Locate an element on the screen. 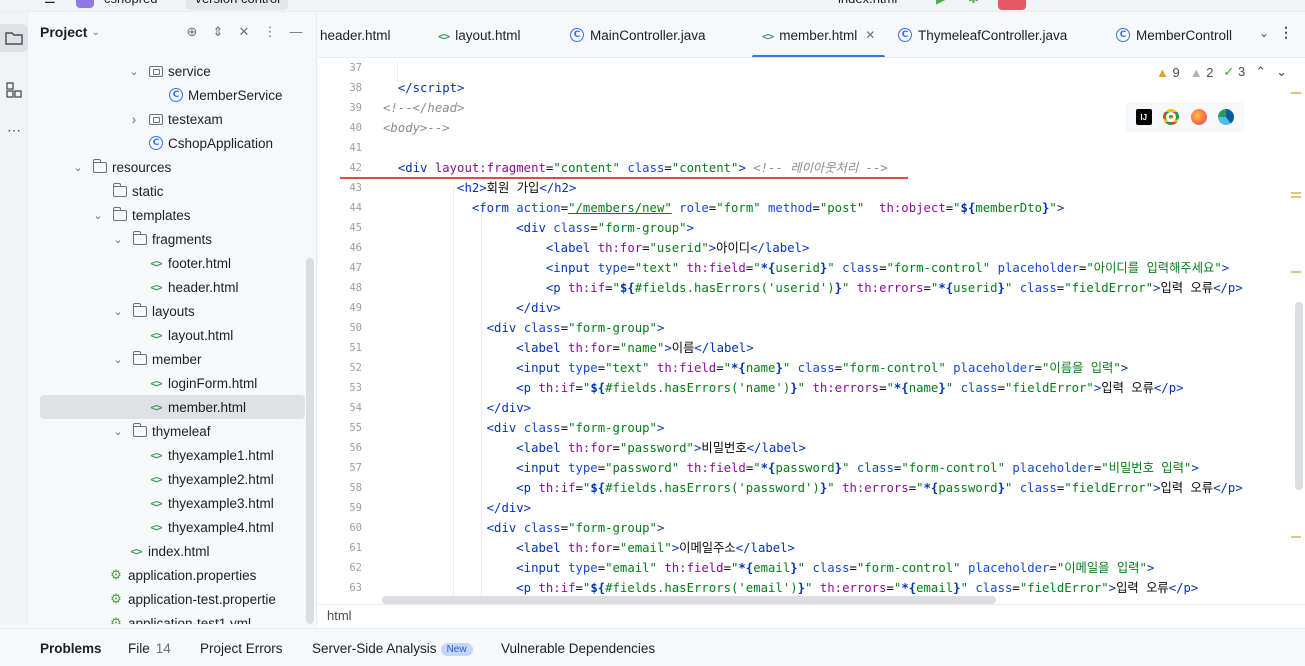 Image resolution: width=1305 pixels, height=666 pixels. tree-item: ⚙ application.properties is located at coordinates (172, 575).